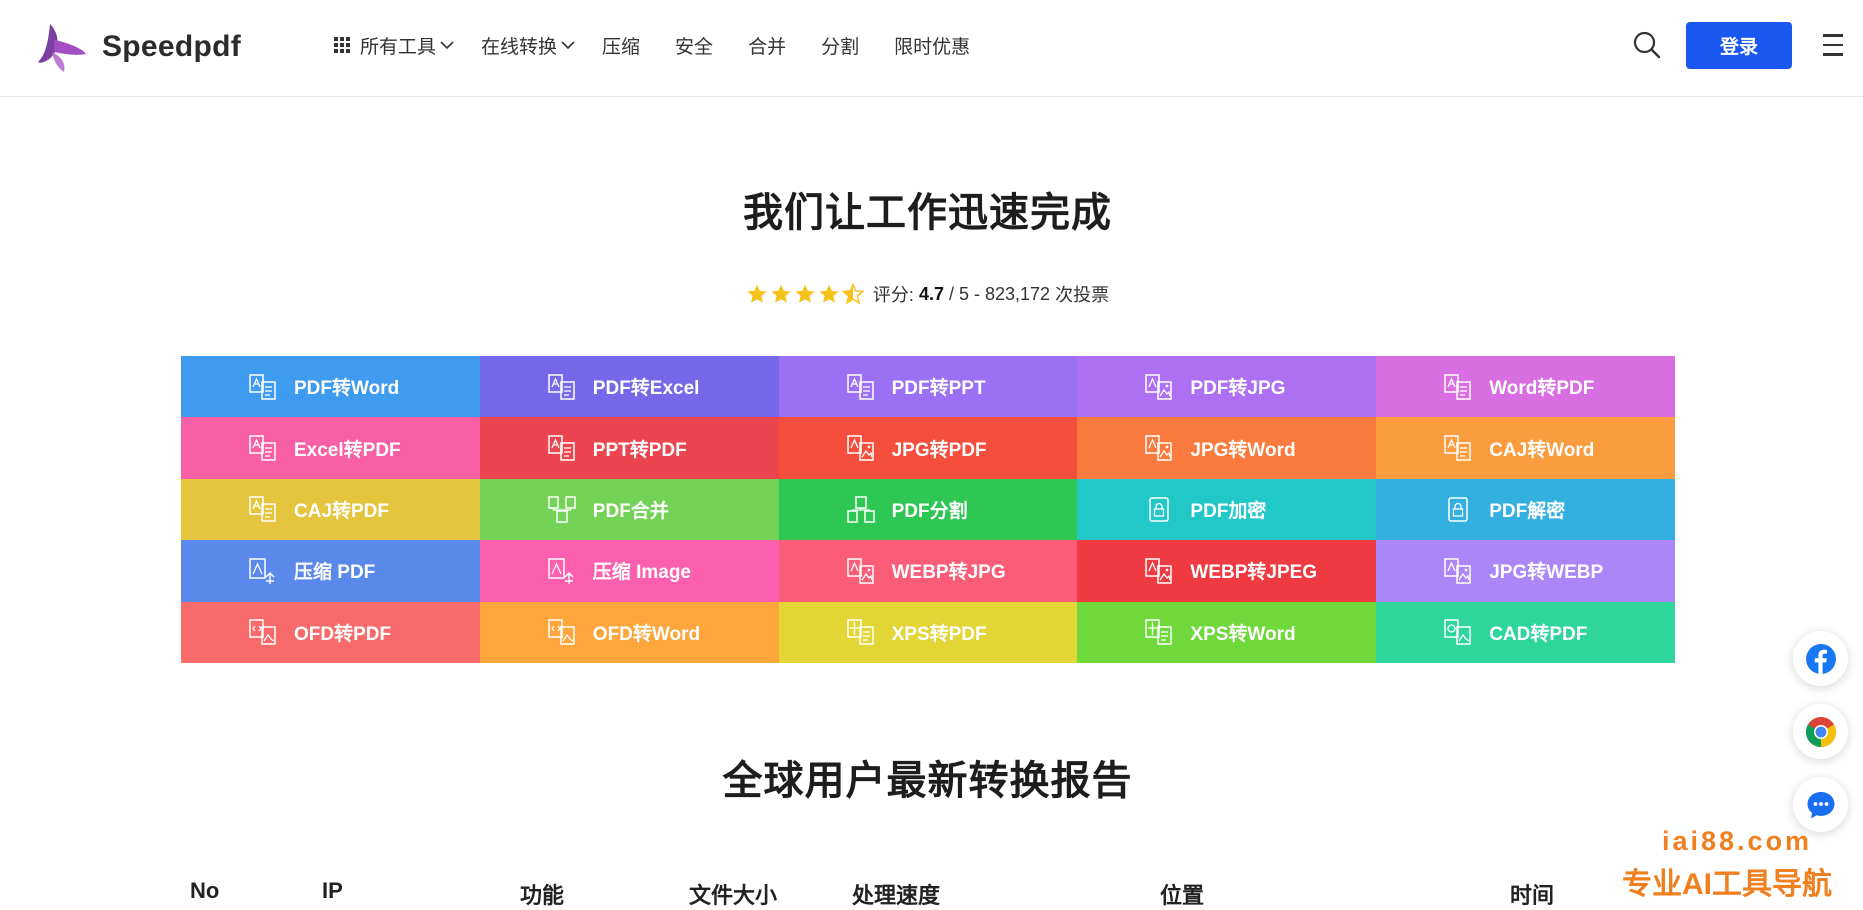  Describe the element at coordinates (840, 45) in the screenshot. I see `nav-split: 分割` at that location.